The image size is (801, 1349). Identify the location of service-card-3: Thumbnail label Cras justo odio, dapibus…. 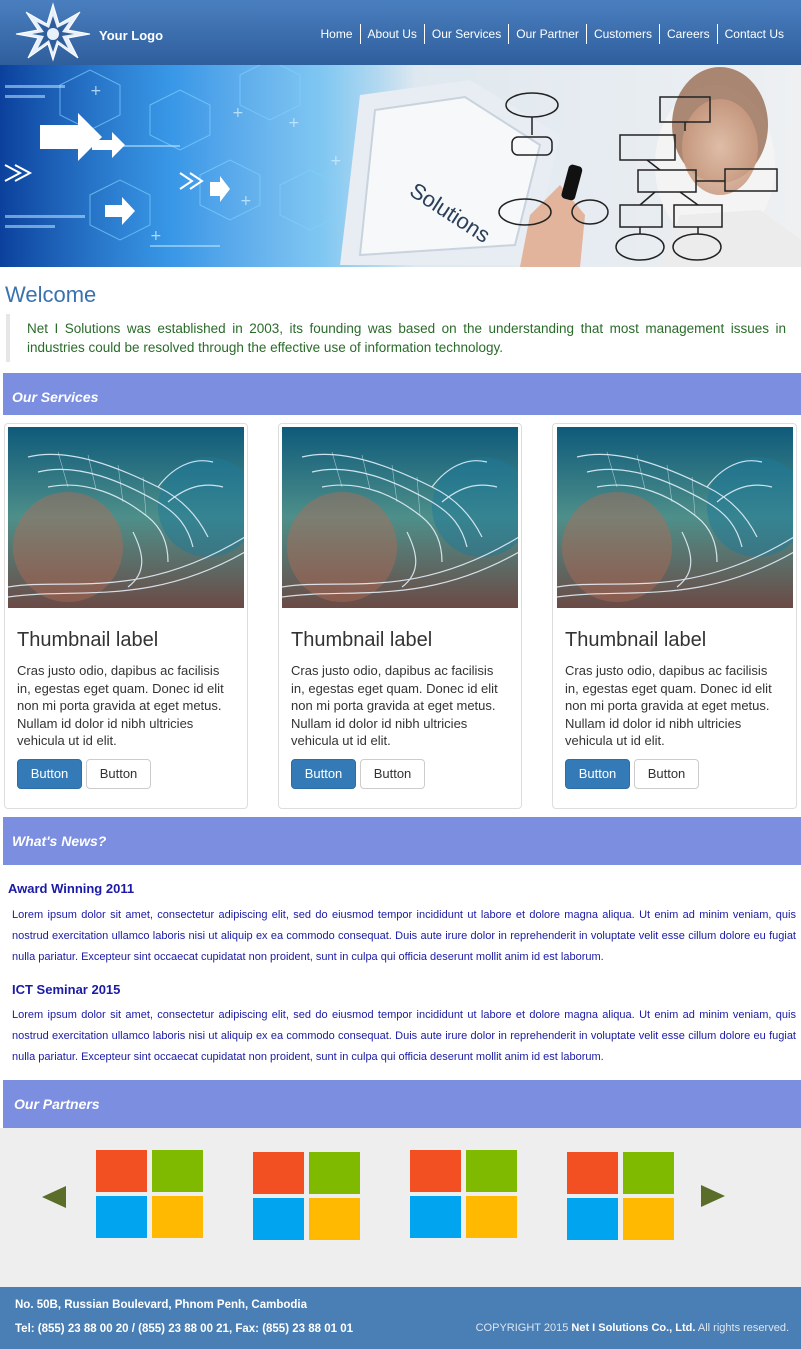
(674, 616).